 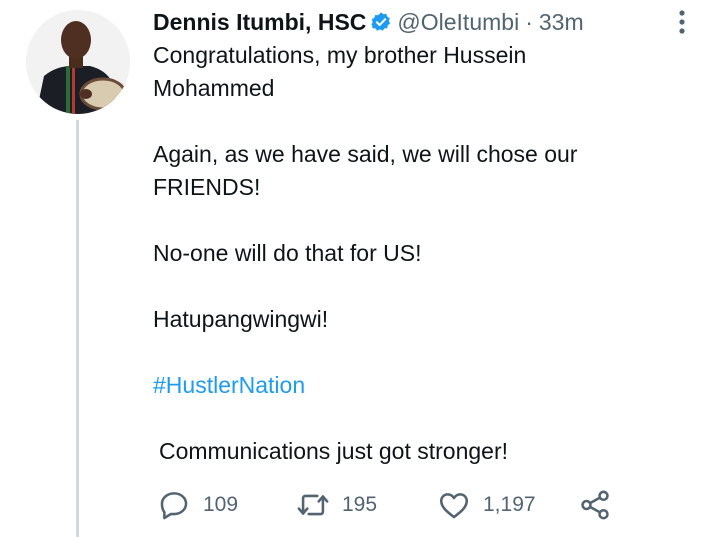 I want to click on tweet-text-line: FRIENDS!, so click(x=207, y=187).